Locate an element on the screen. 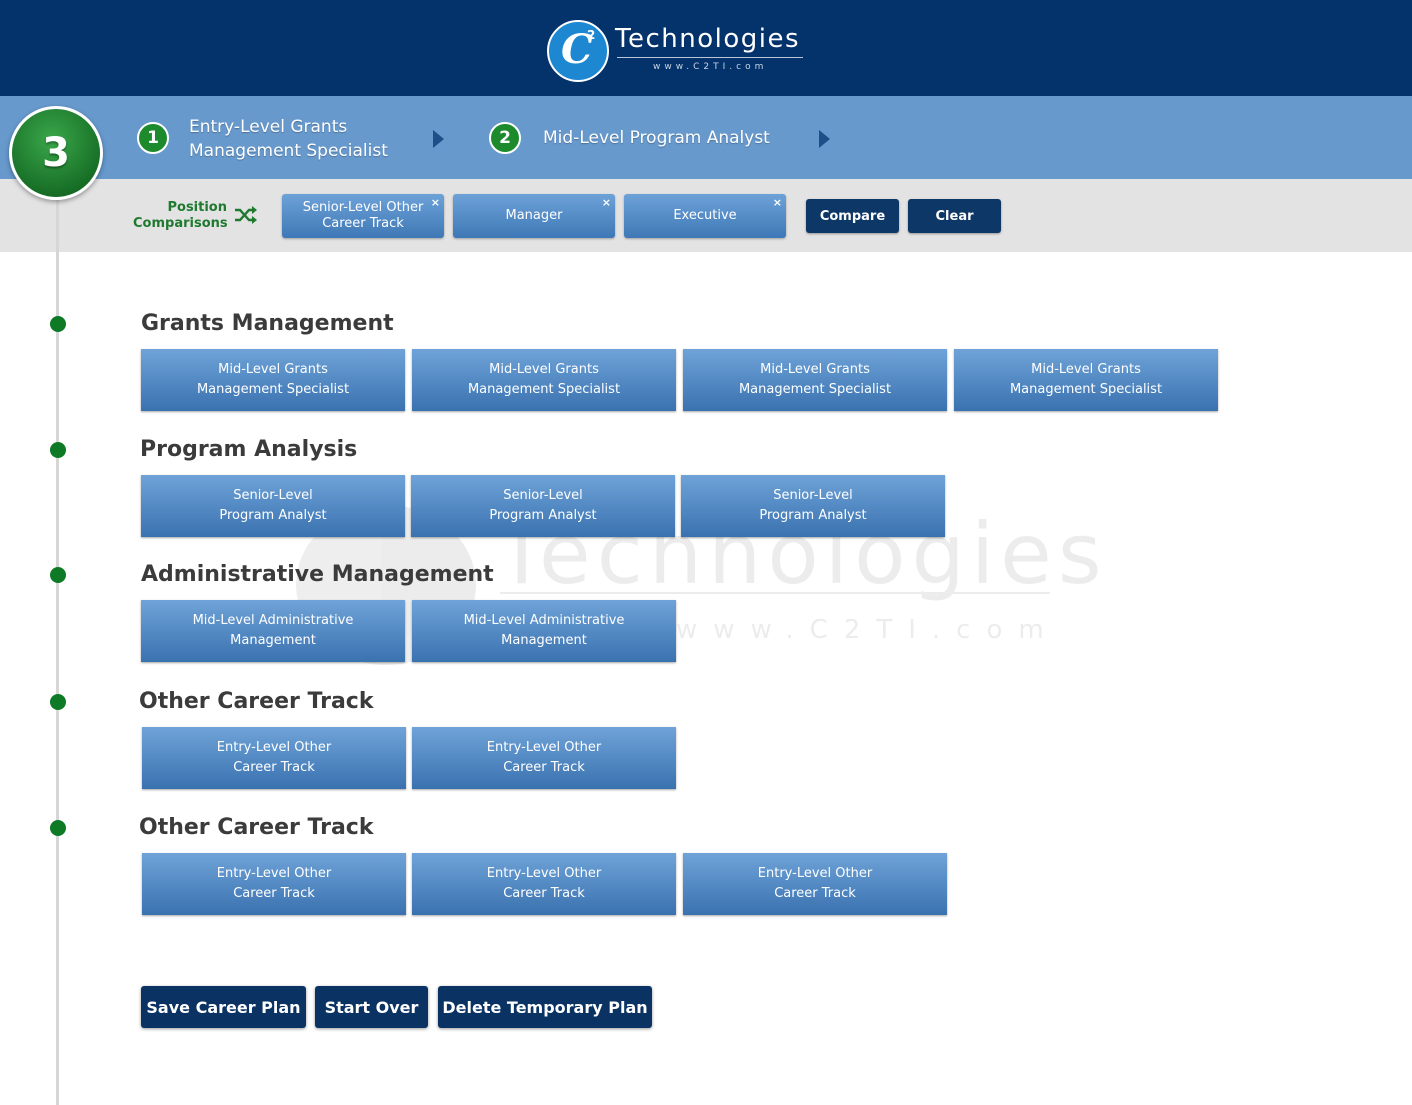  logo-mark-superscript: 2 is located at coordinates (591, 35).